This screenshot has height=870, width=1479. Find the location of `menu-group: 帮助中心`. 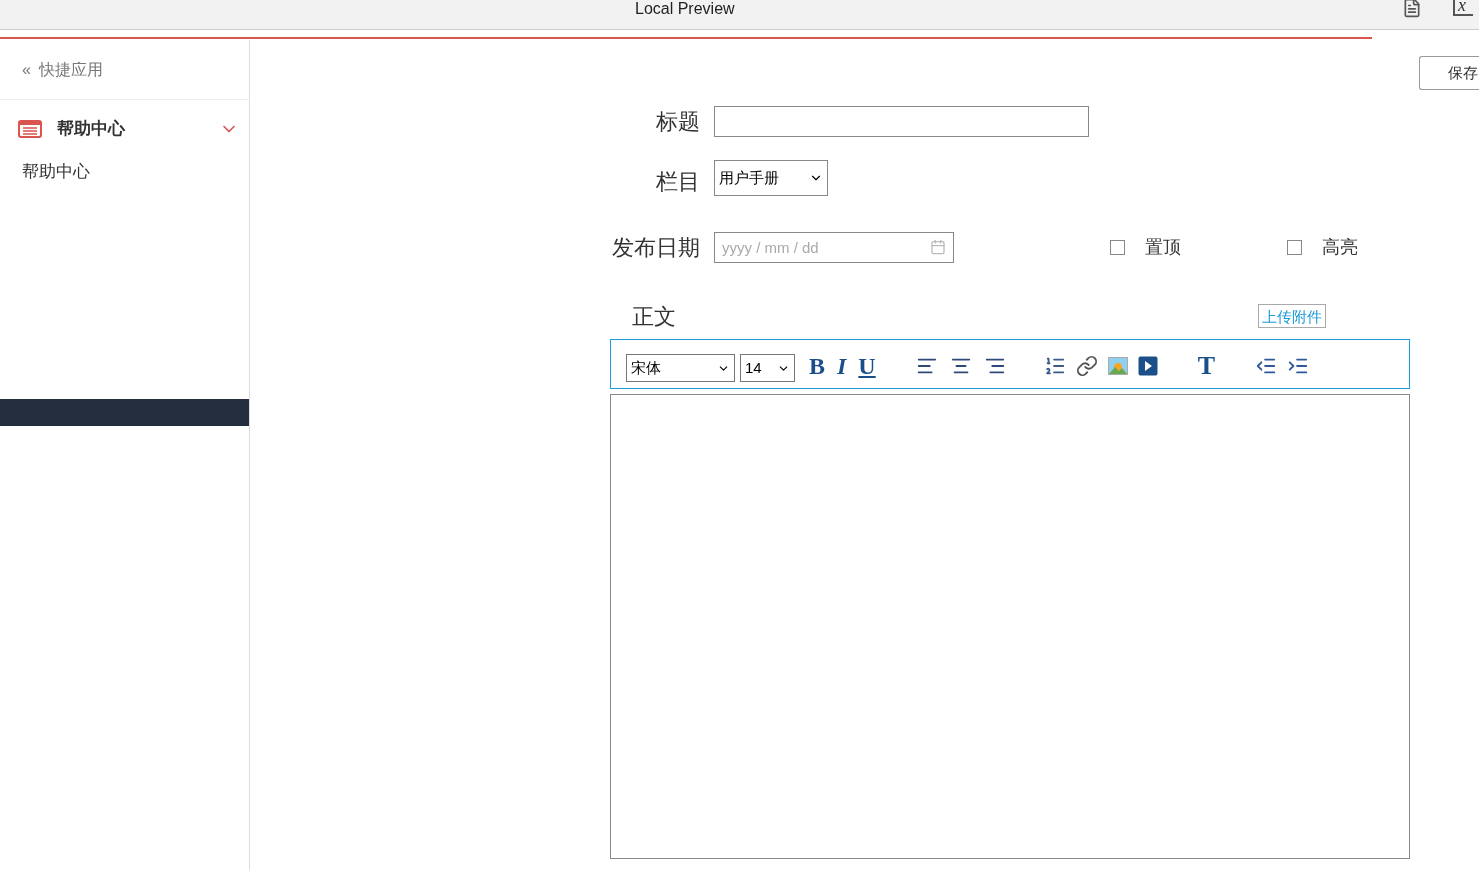

menu-group: 帮助中心 is located at coordinates (124, 129).